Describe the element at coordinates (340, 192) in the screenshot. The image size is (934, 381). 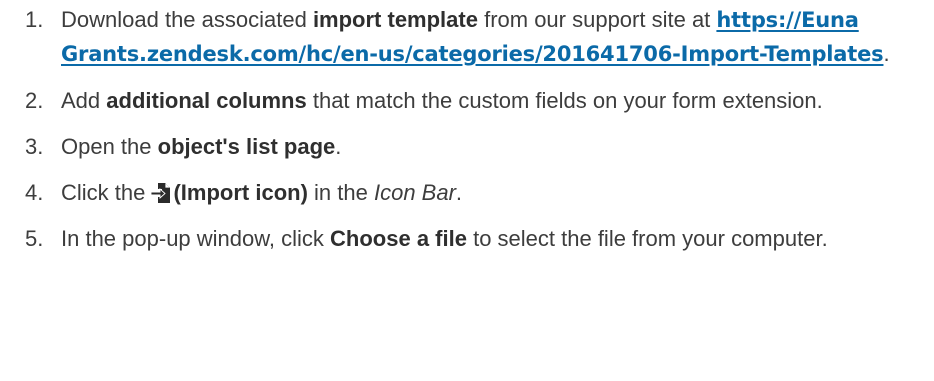
I see `step-text-segment: in the` at that location.